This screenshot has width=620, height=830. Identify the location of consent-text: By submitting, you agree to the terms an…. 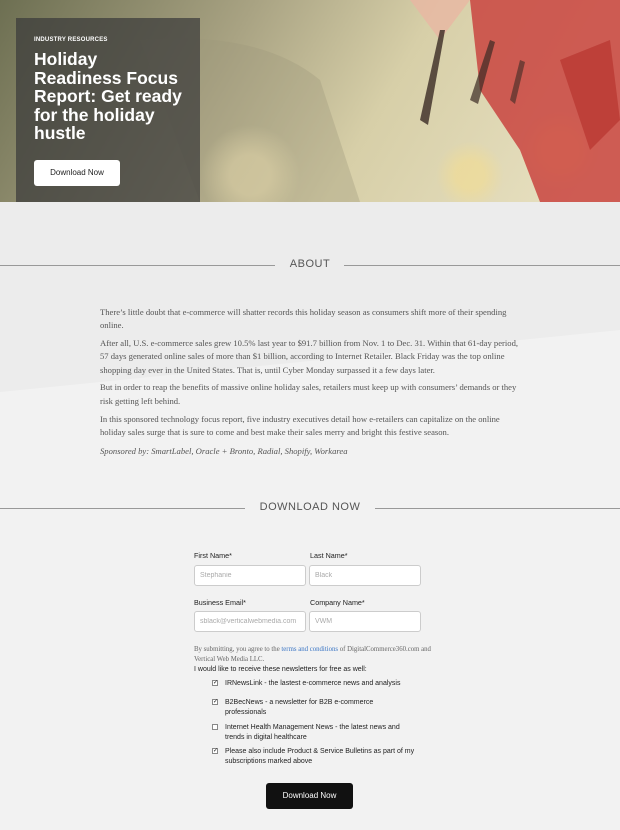
(314, 655).